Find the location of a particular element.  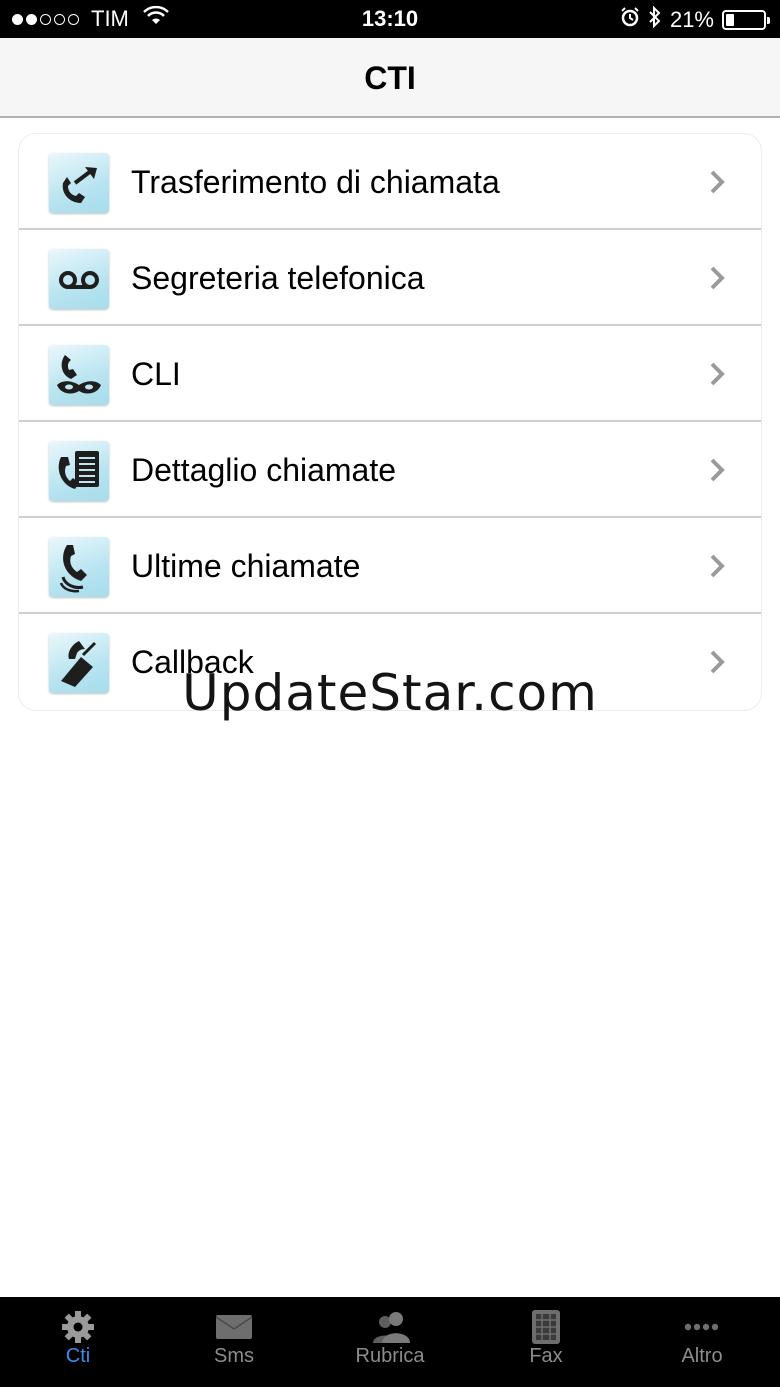

menu-item-cli: CLI is located at coordinates (390, 374).